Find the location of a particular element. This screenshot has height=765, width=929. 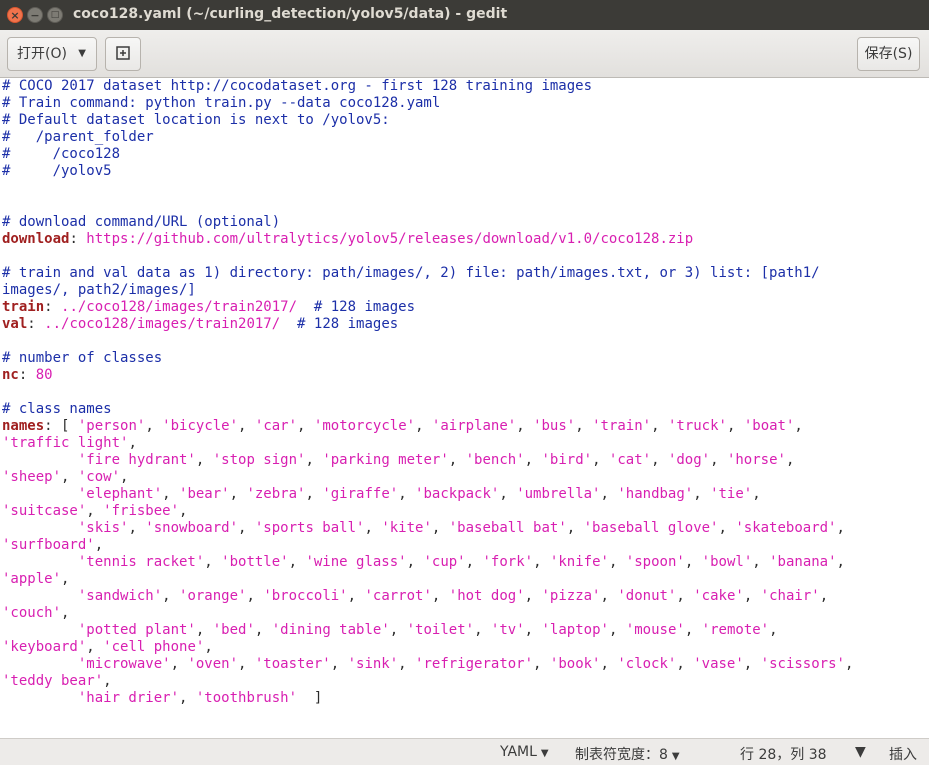

string-token: 'baseball glove' is located at coordinates (651, 528).